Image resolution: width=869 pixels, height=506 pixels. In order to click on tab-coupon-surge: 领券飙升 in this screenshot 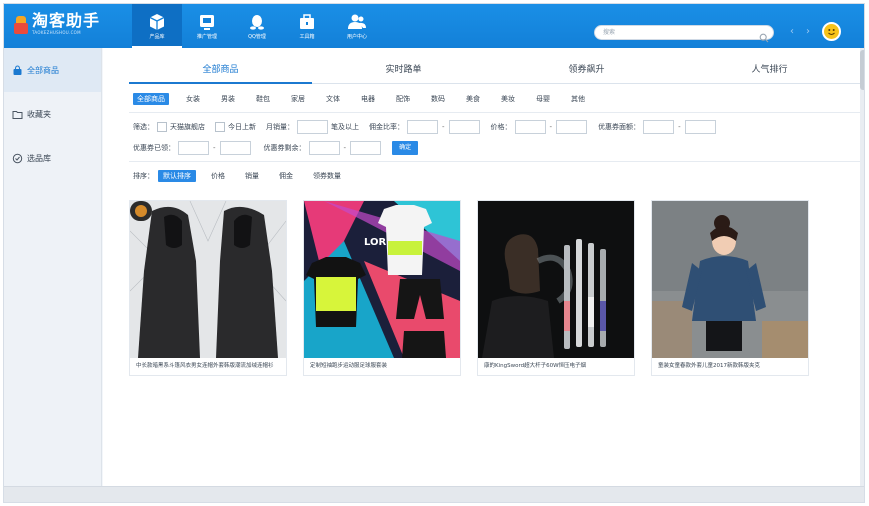, I will do `click(586, 70)`.